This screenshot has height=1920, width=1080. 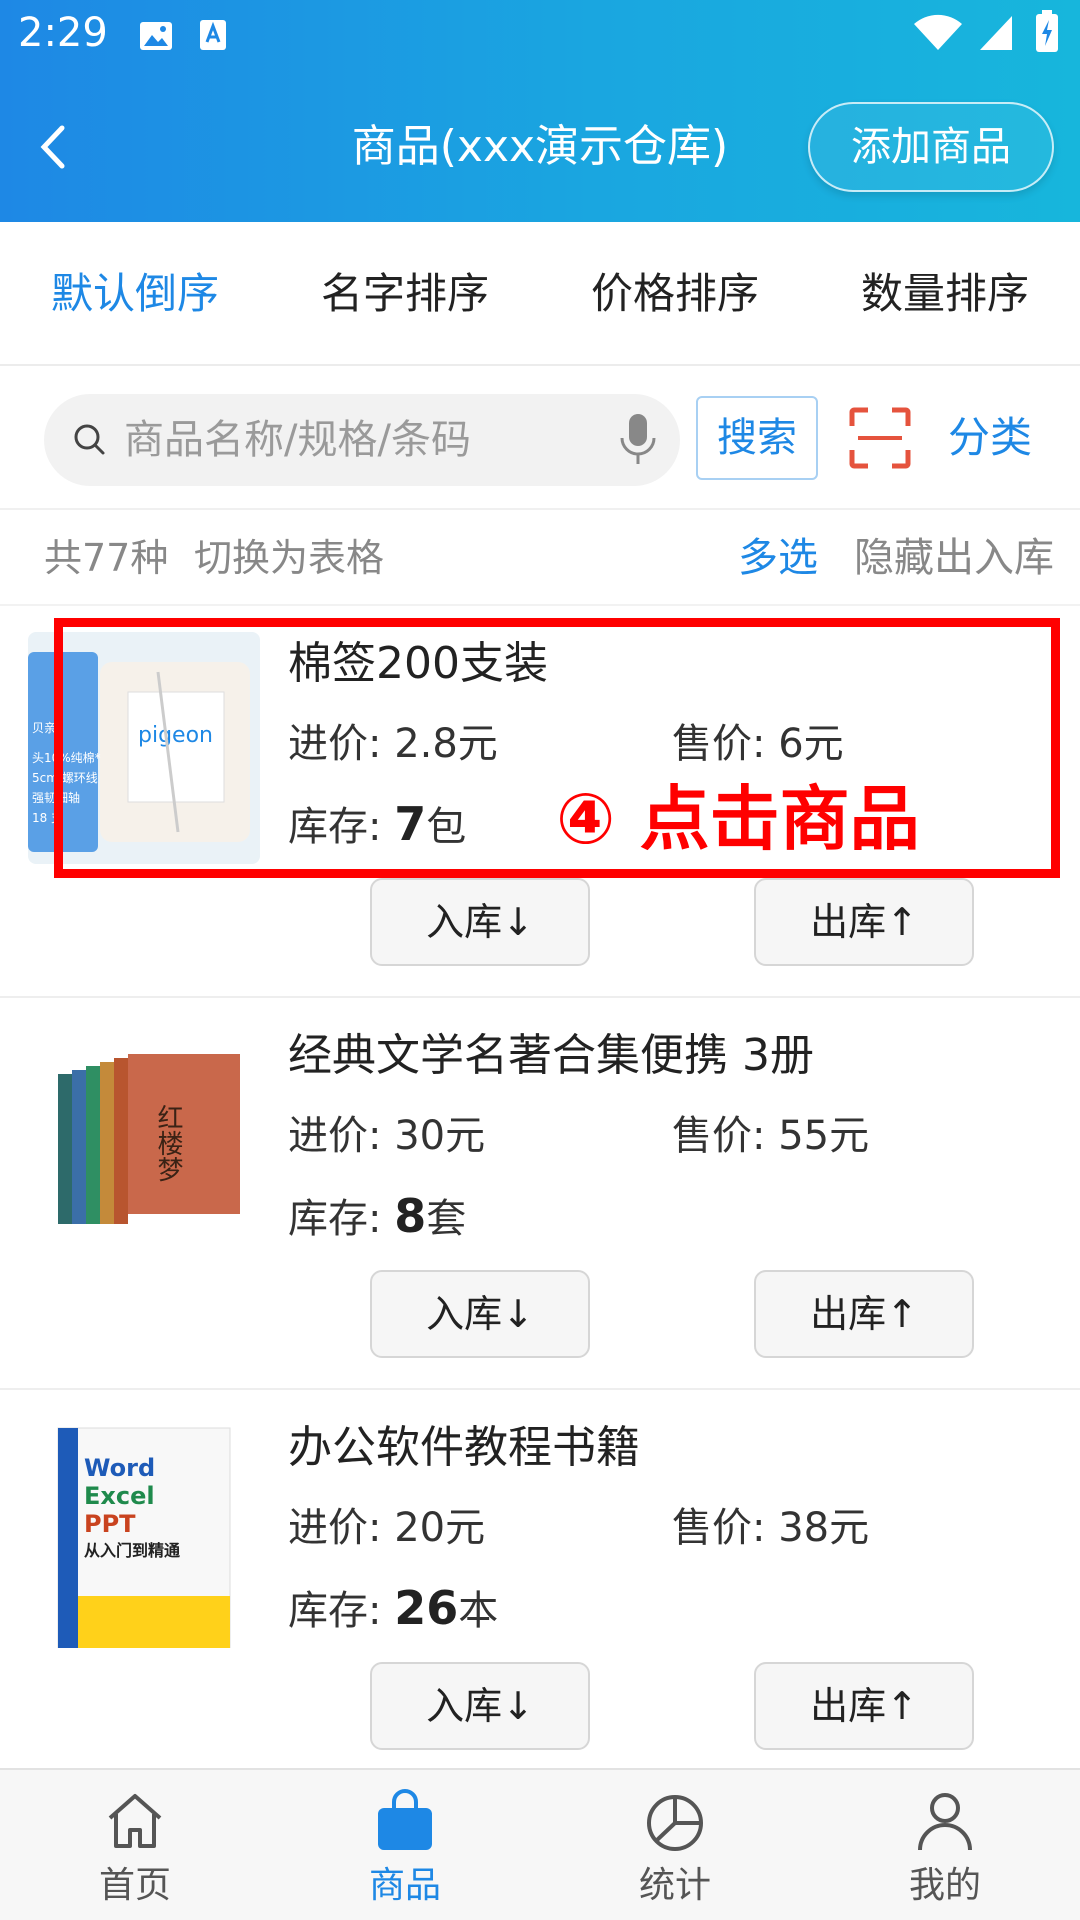 I want to click on category-button: 分类, so click(x=990, y=438).